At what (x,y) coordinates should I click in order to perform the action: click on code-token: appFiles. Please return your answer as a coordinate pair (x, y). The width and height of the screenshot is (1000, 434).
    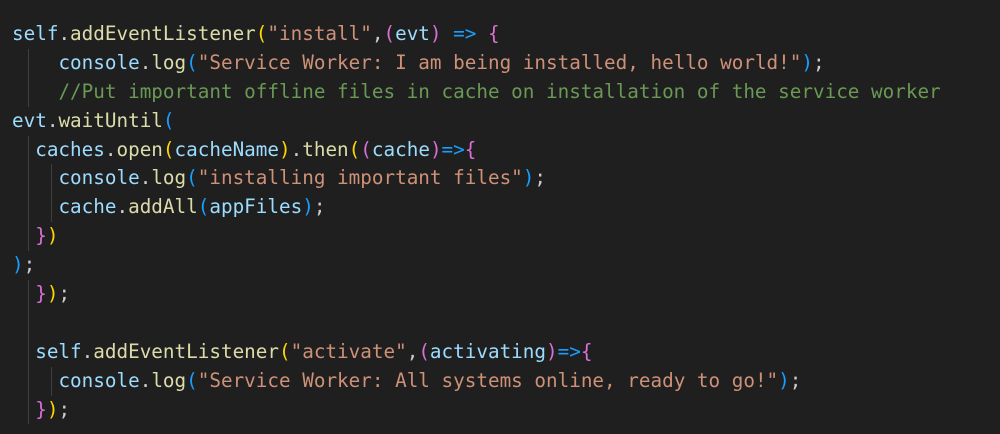
    Looking at the image, I should click on (256, 207).